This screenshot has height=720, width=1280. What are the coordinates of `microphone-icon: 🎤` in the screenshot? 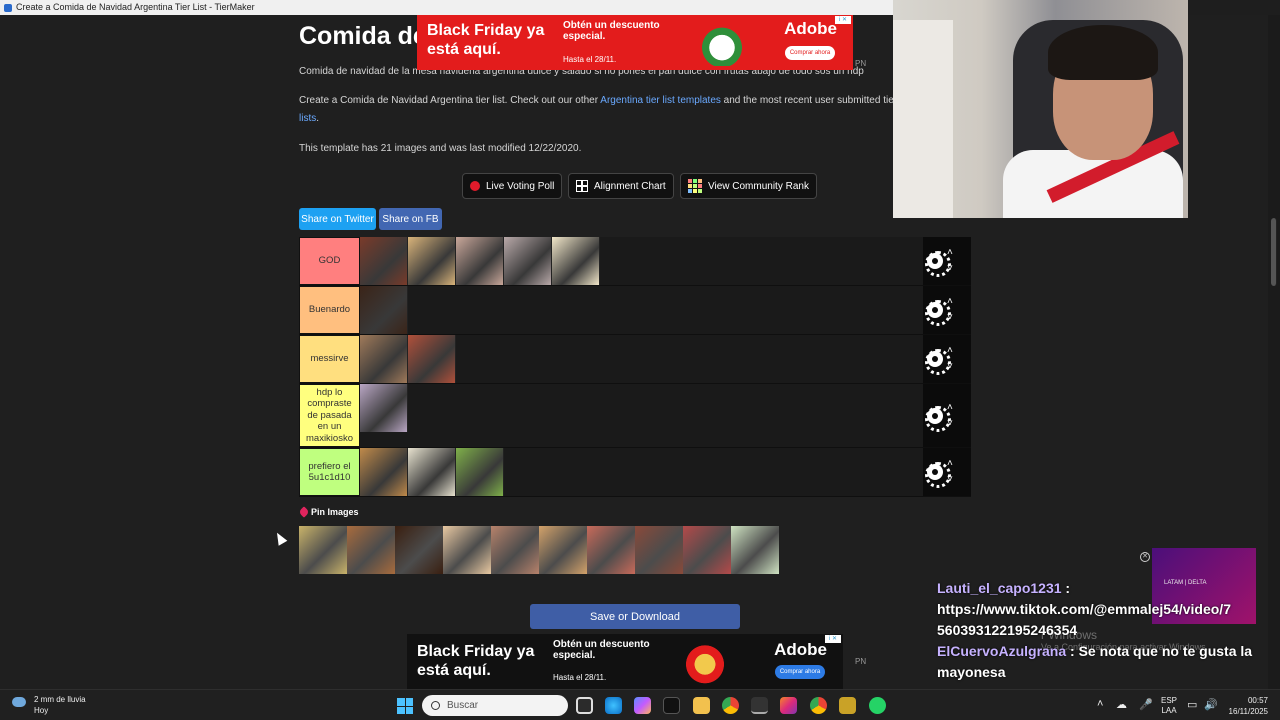 It's located at (1146, 704).